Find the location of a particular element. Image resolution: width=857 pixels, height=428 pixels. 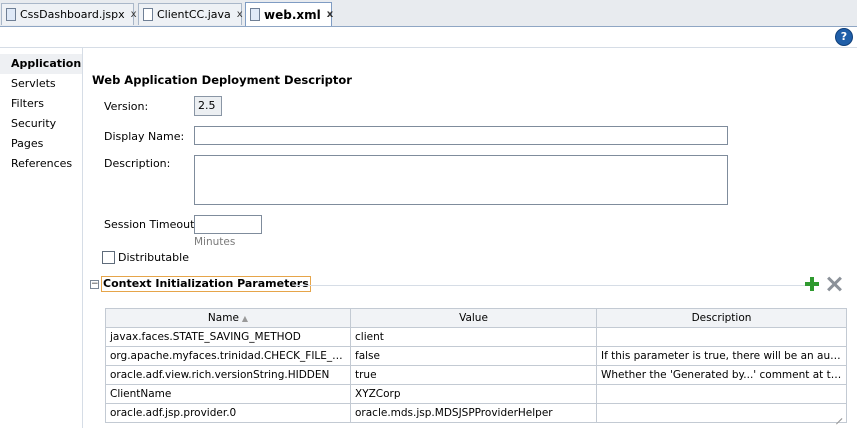

sidebar-item-pages: Pages is located at coordinates (41, 144).